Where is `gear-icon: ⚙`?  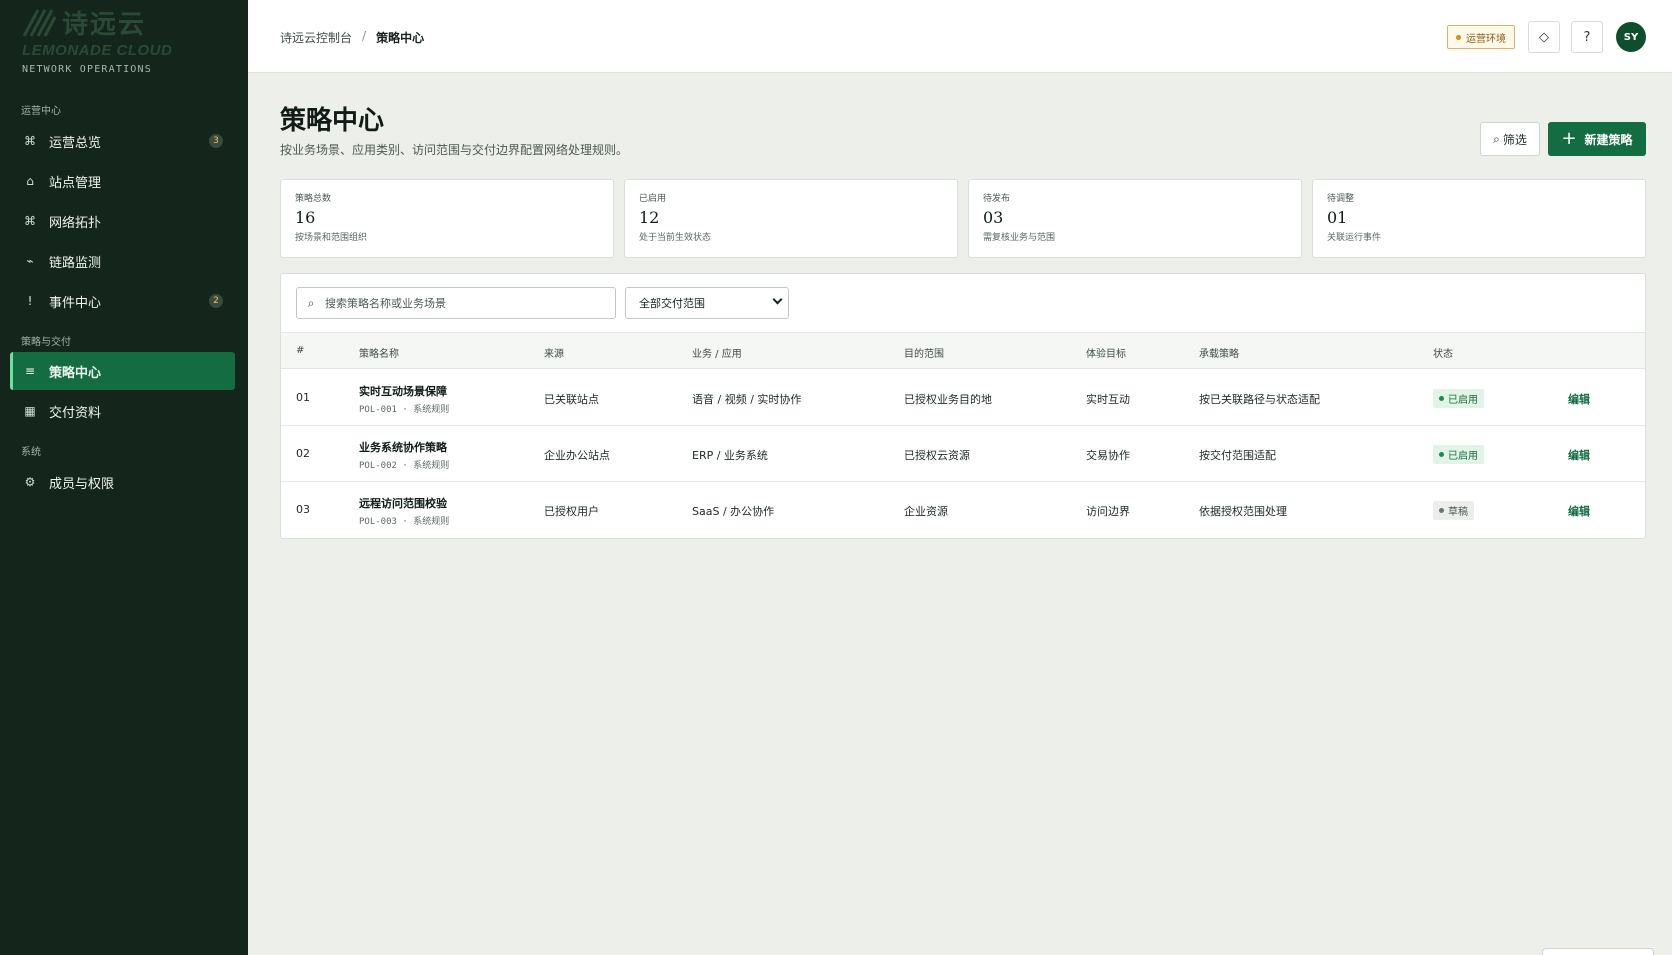 gear-icon: ⚙ is located at coordinates (30, 482).